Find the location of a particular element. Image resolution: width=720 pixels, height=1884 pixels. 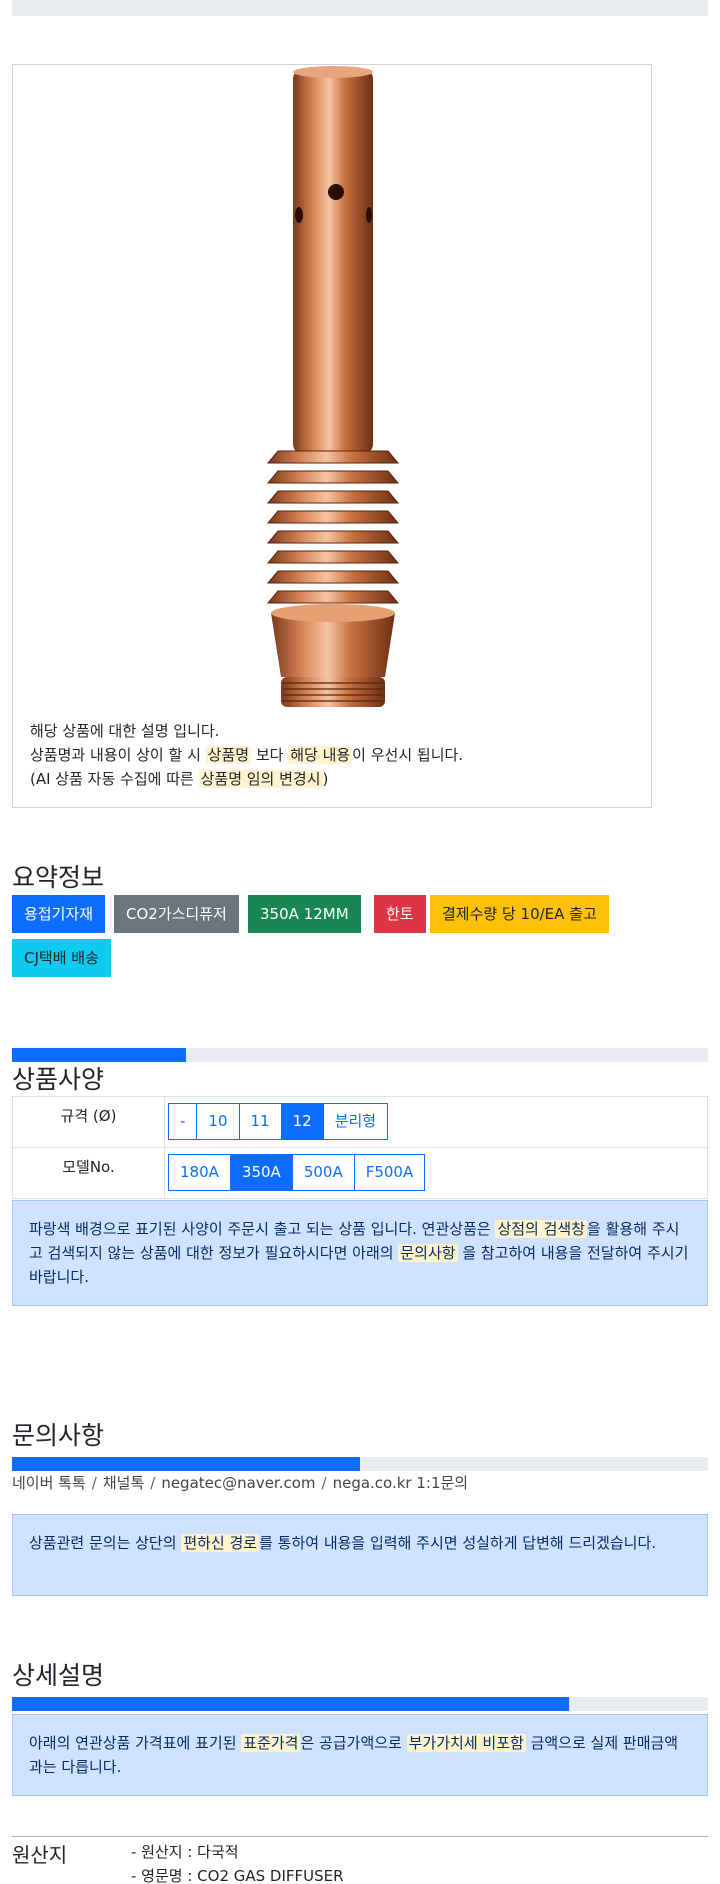

detail-progress-bar is located at coordinates (360, 1704).